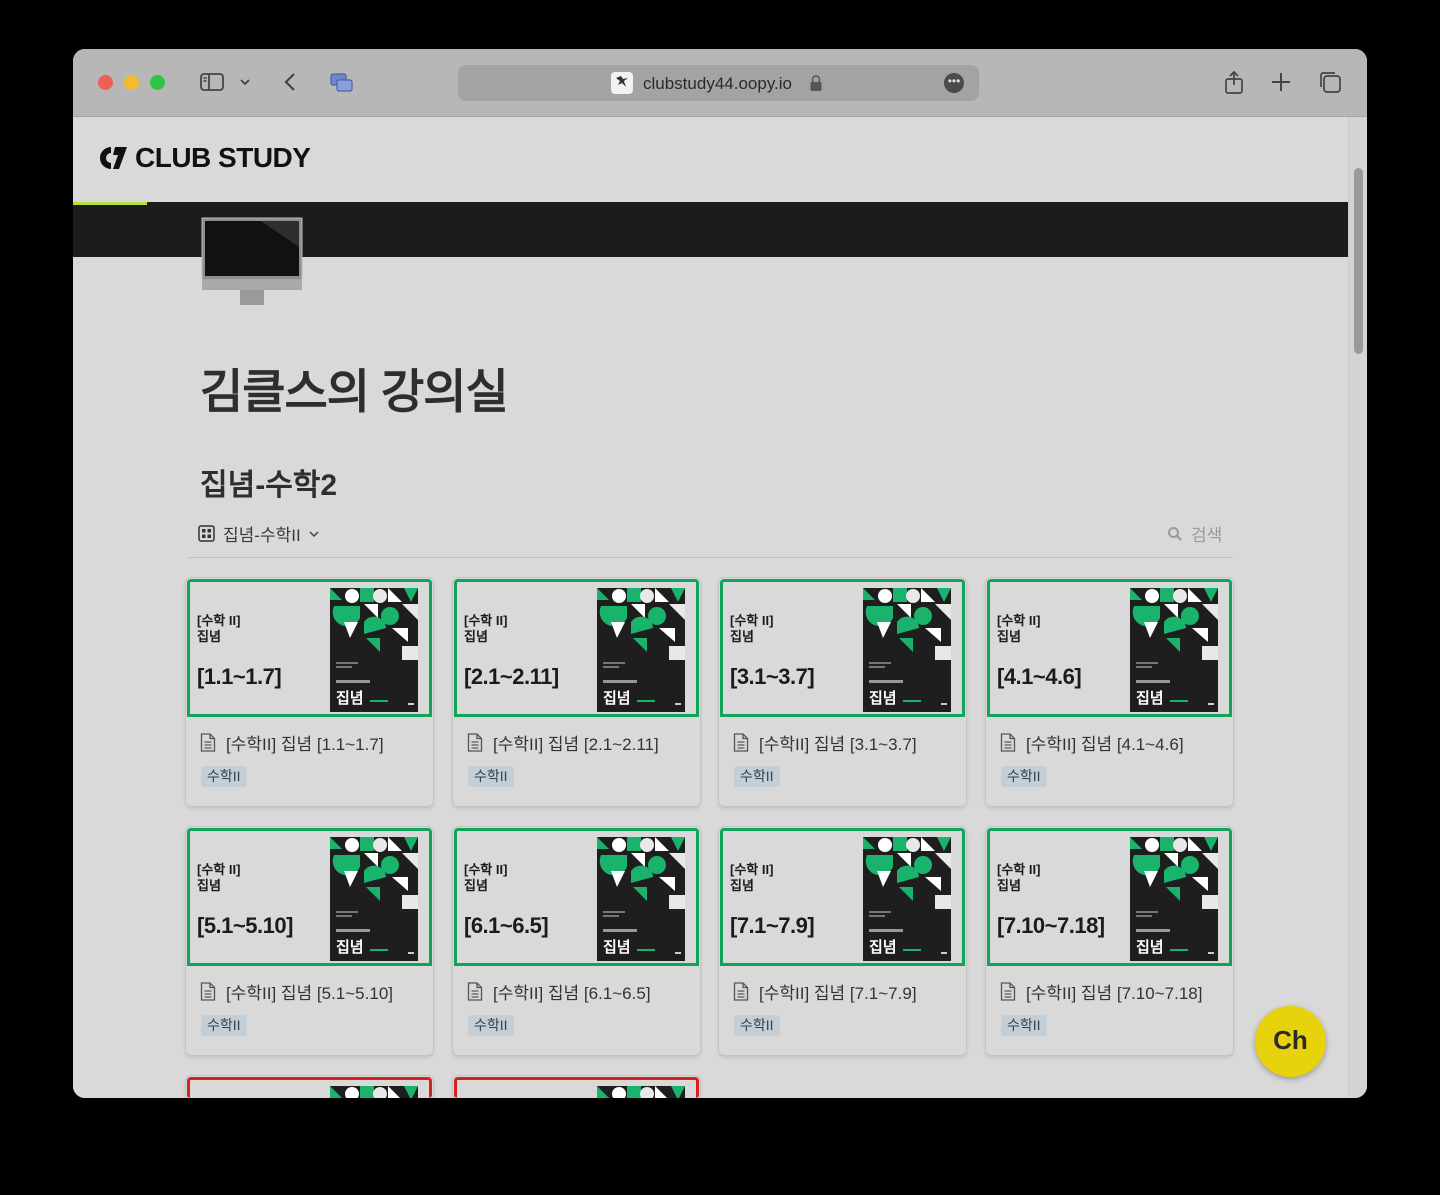 The height and width of the screenshot is (1195, 1440). What do you see at coordinates (206, 533) in the screenshot?
I see `gallery-view-icon` at bounding box center [206, 533].